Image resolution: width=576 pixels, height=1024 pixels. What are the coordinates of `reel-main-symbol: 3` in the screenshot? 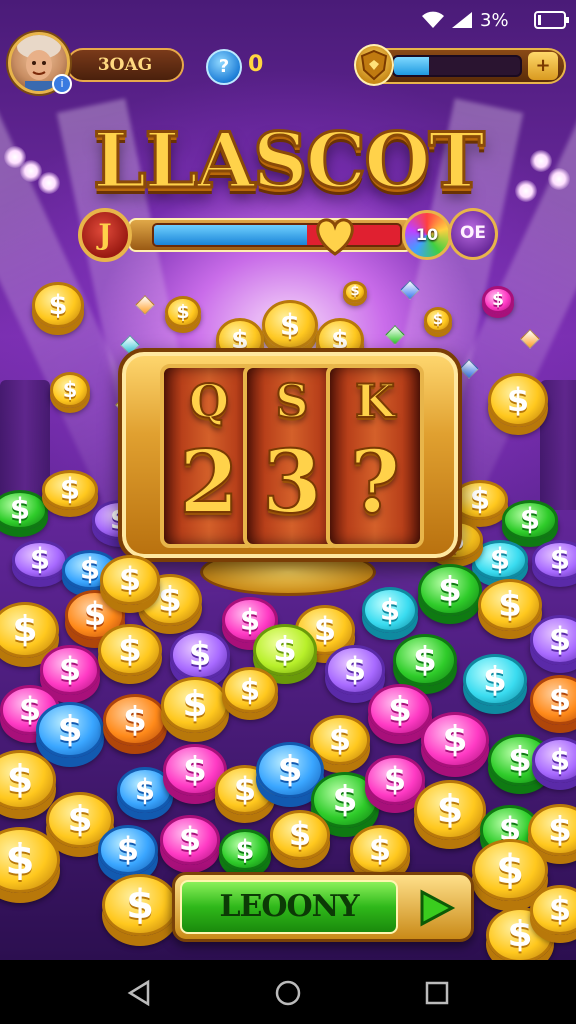 It's located at (292, 482).